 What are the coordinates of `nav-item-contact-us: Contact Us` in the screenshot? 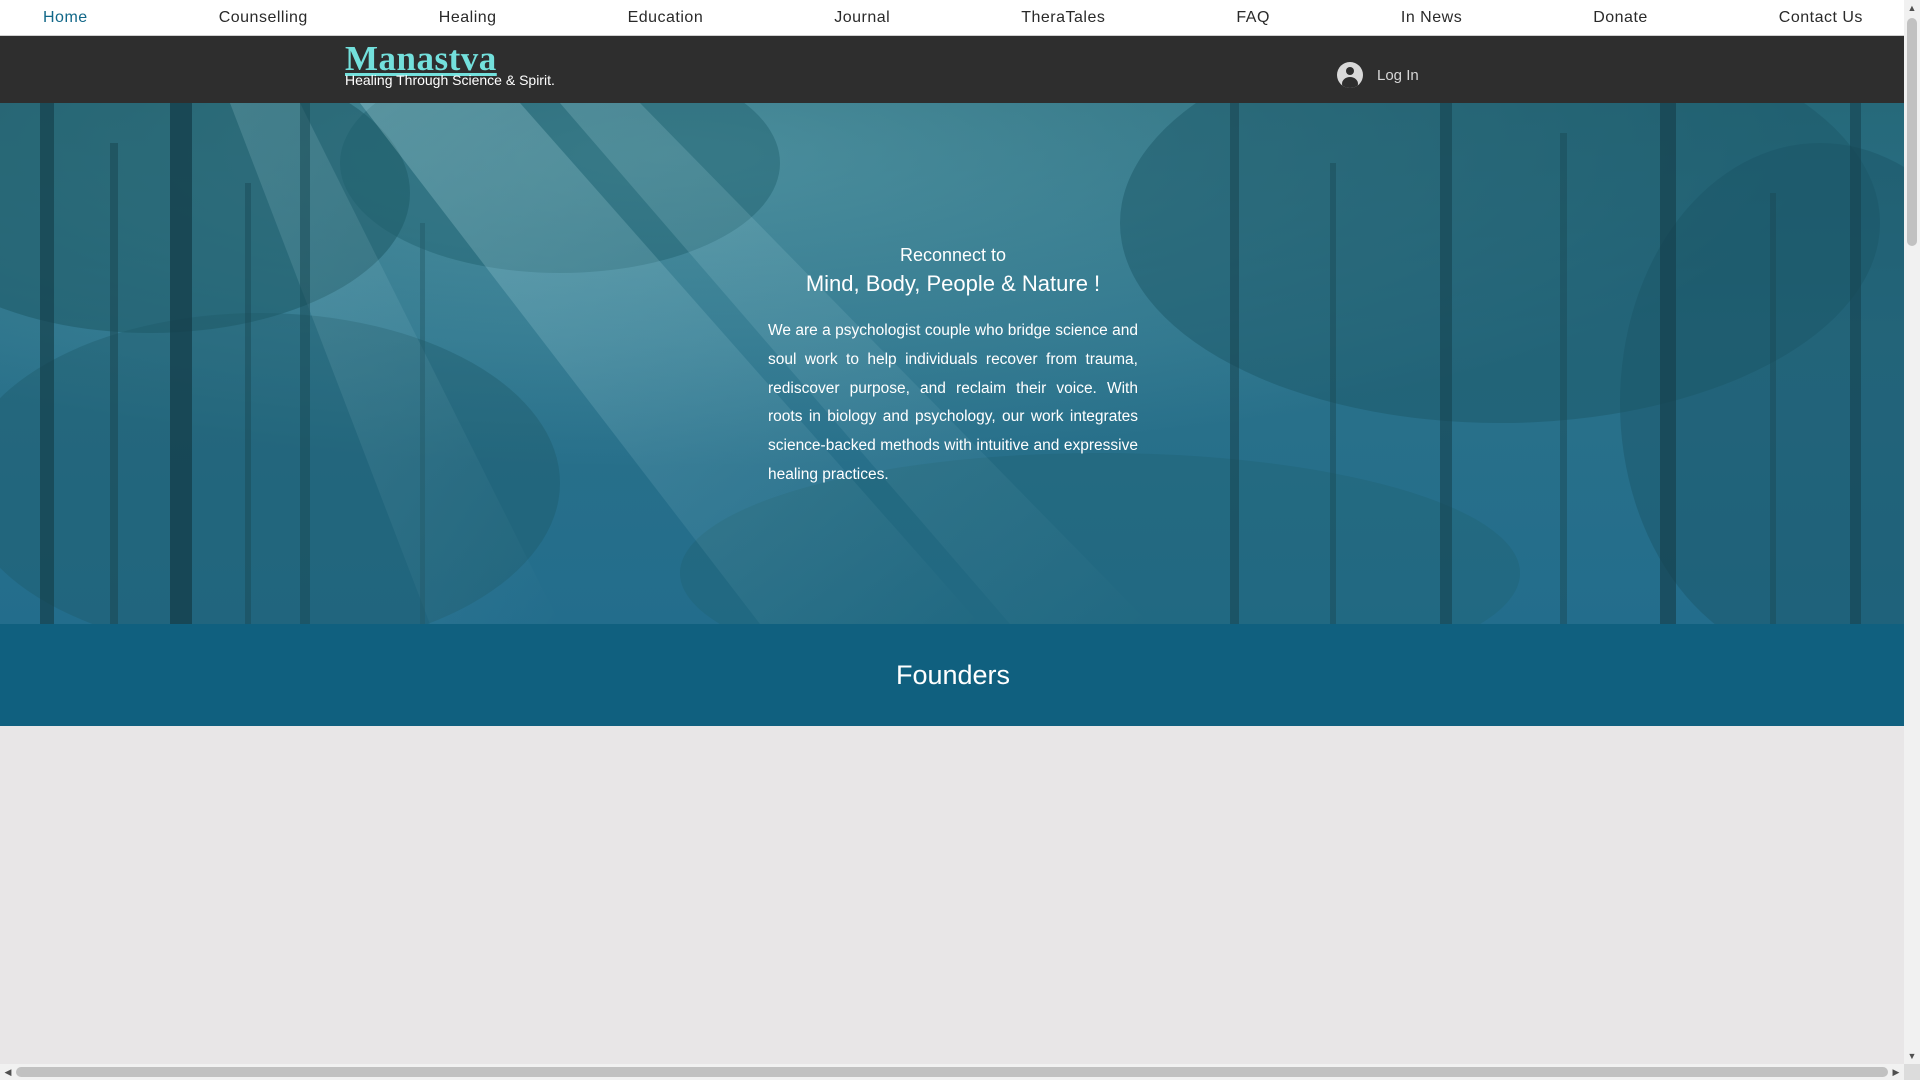 It's located at (1821, 18).